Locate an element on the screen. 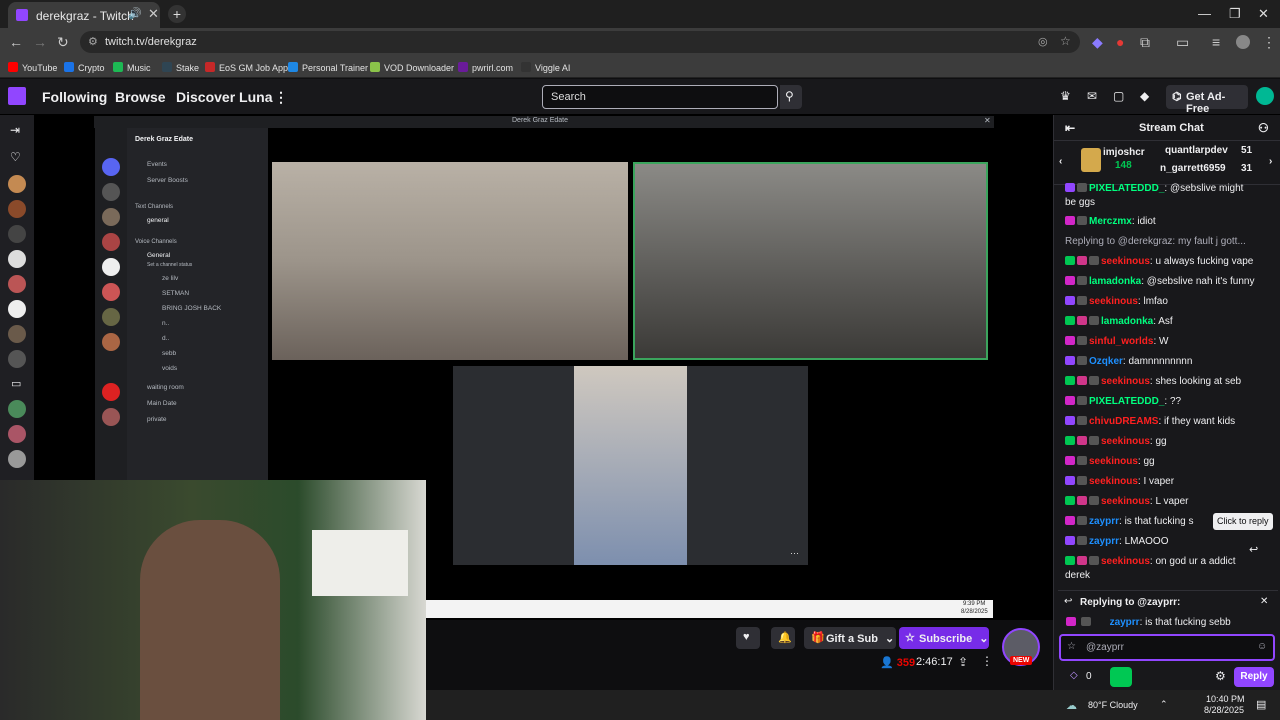  chat-input: ☆ @zayprr ☺ is located at coordinates (1167, 647).